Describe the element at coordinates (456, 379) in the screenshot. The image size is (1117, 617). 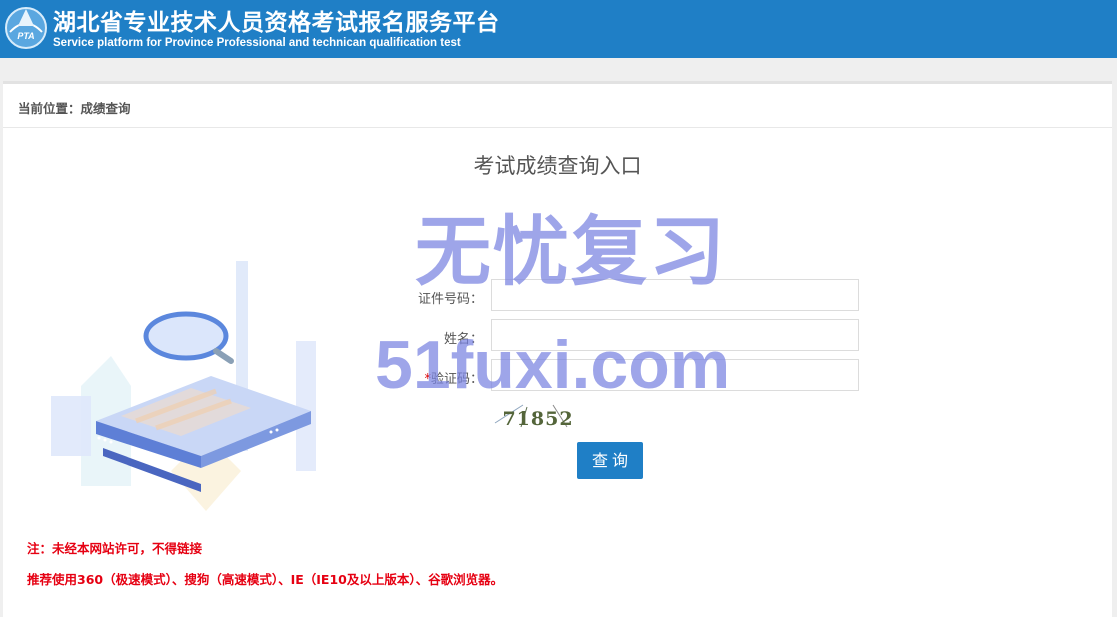
I see `captcha-label: 验证码：` at that location.